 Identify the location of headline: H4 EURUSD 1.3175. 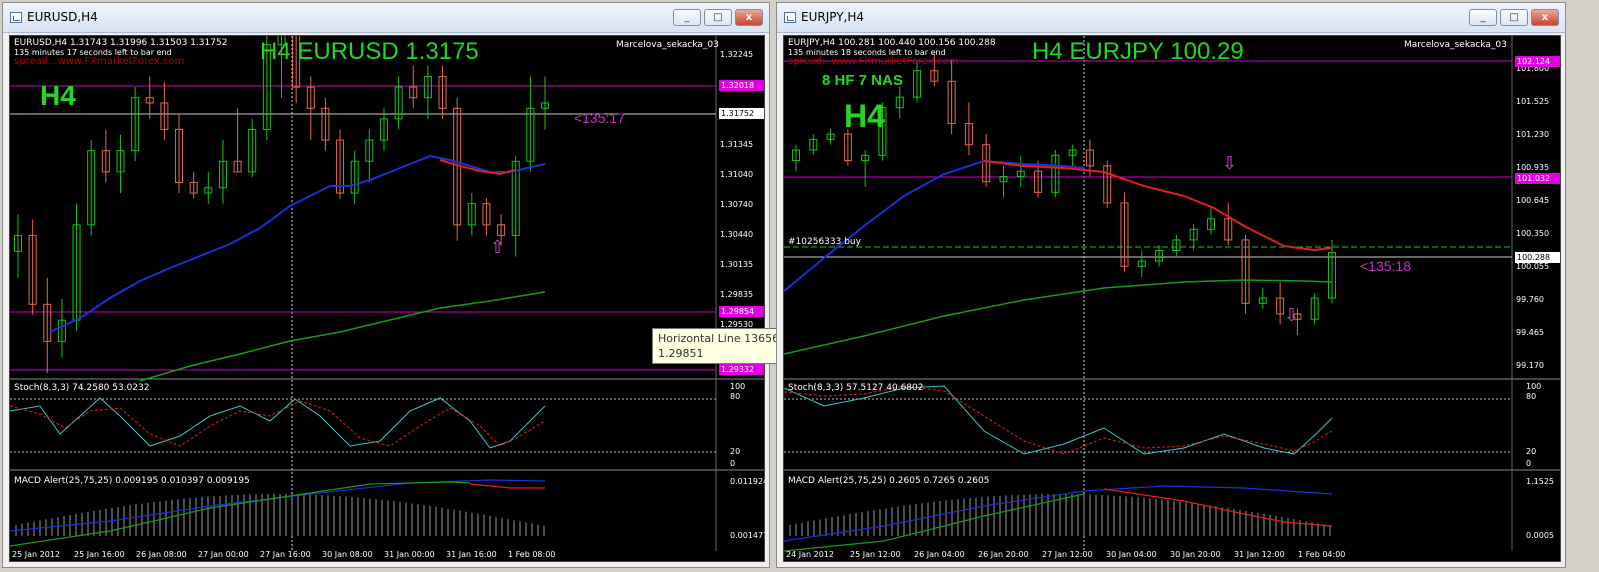
(369, 51).